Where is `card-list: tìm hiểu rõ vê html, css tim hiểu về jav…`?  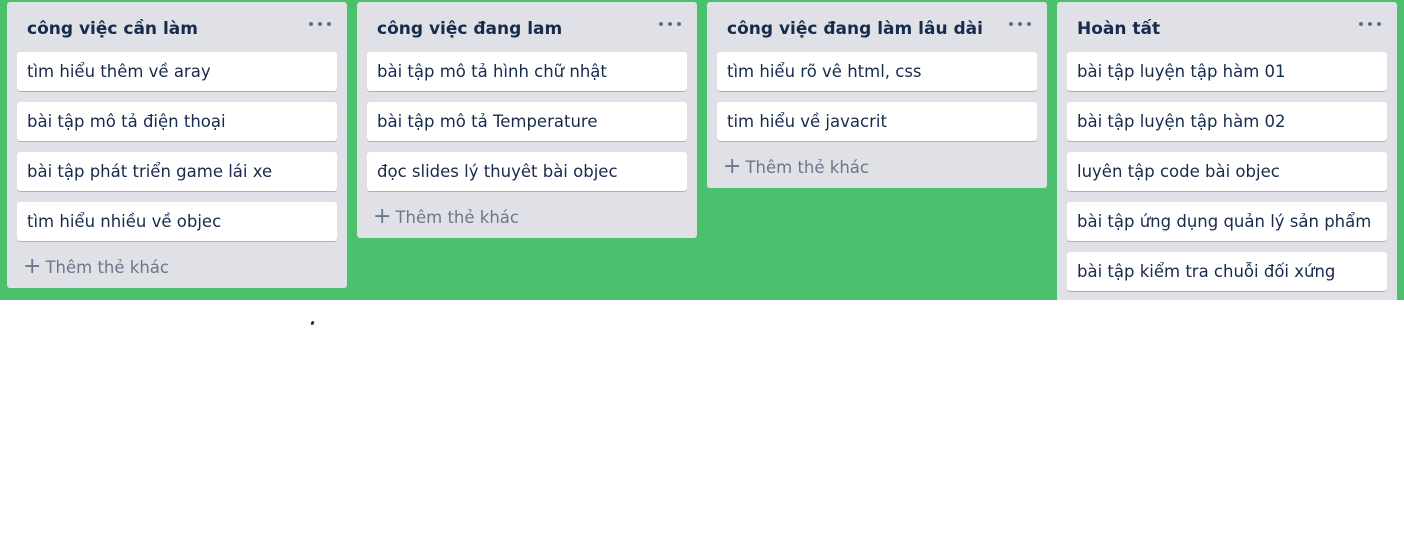
card-list: tìm hiểu rõ vê html, css tim hiểu về jav… is located at coordinates (877, 102).